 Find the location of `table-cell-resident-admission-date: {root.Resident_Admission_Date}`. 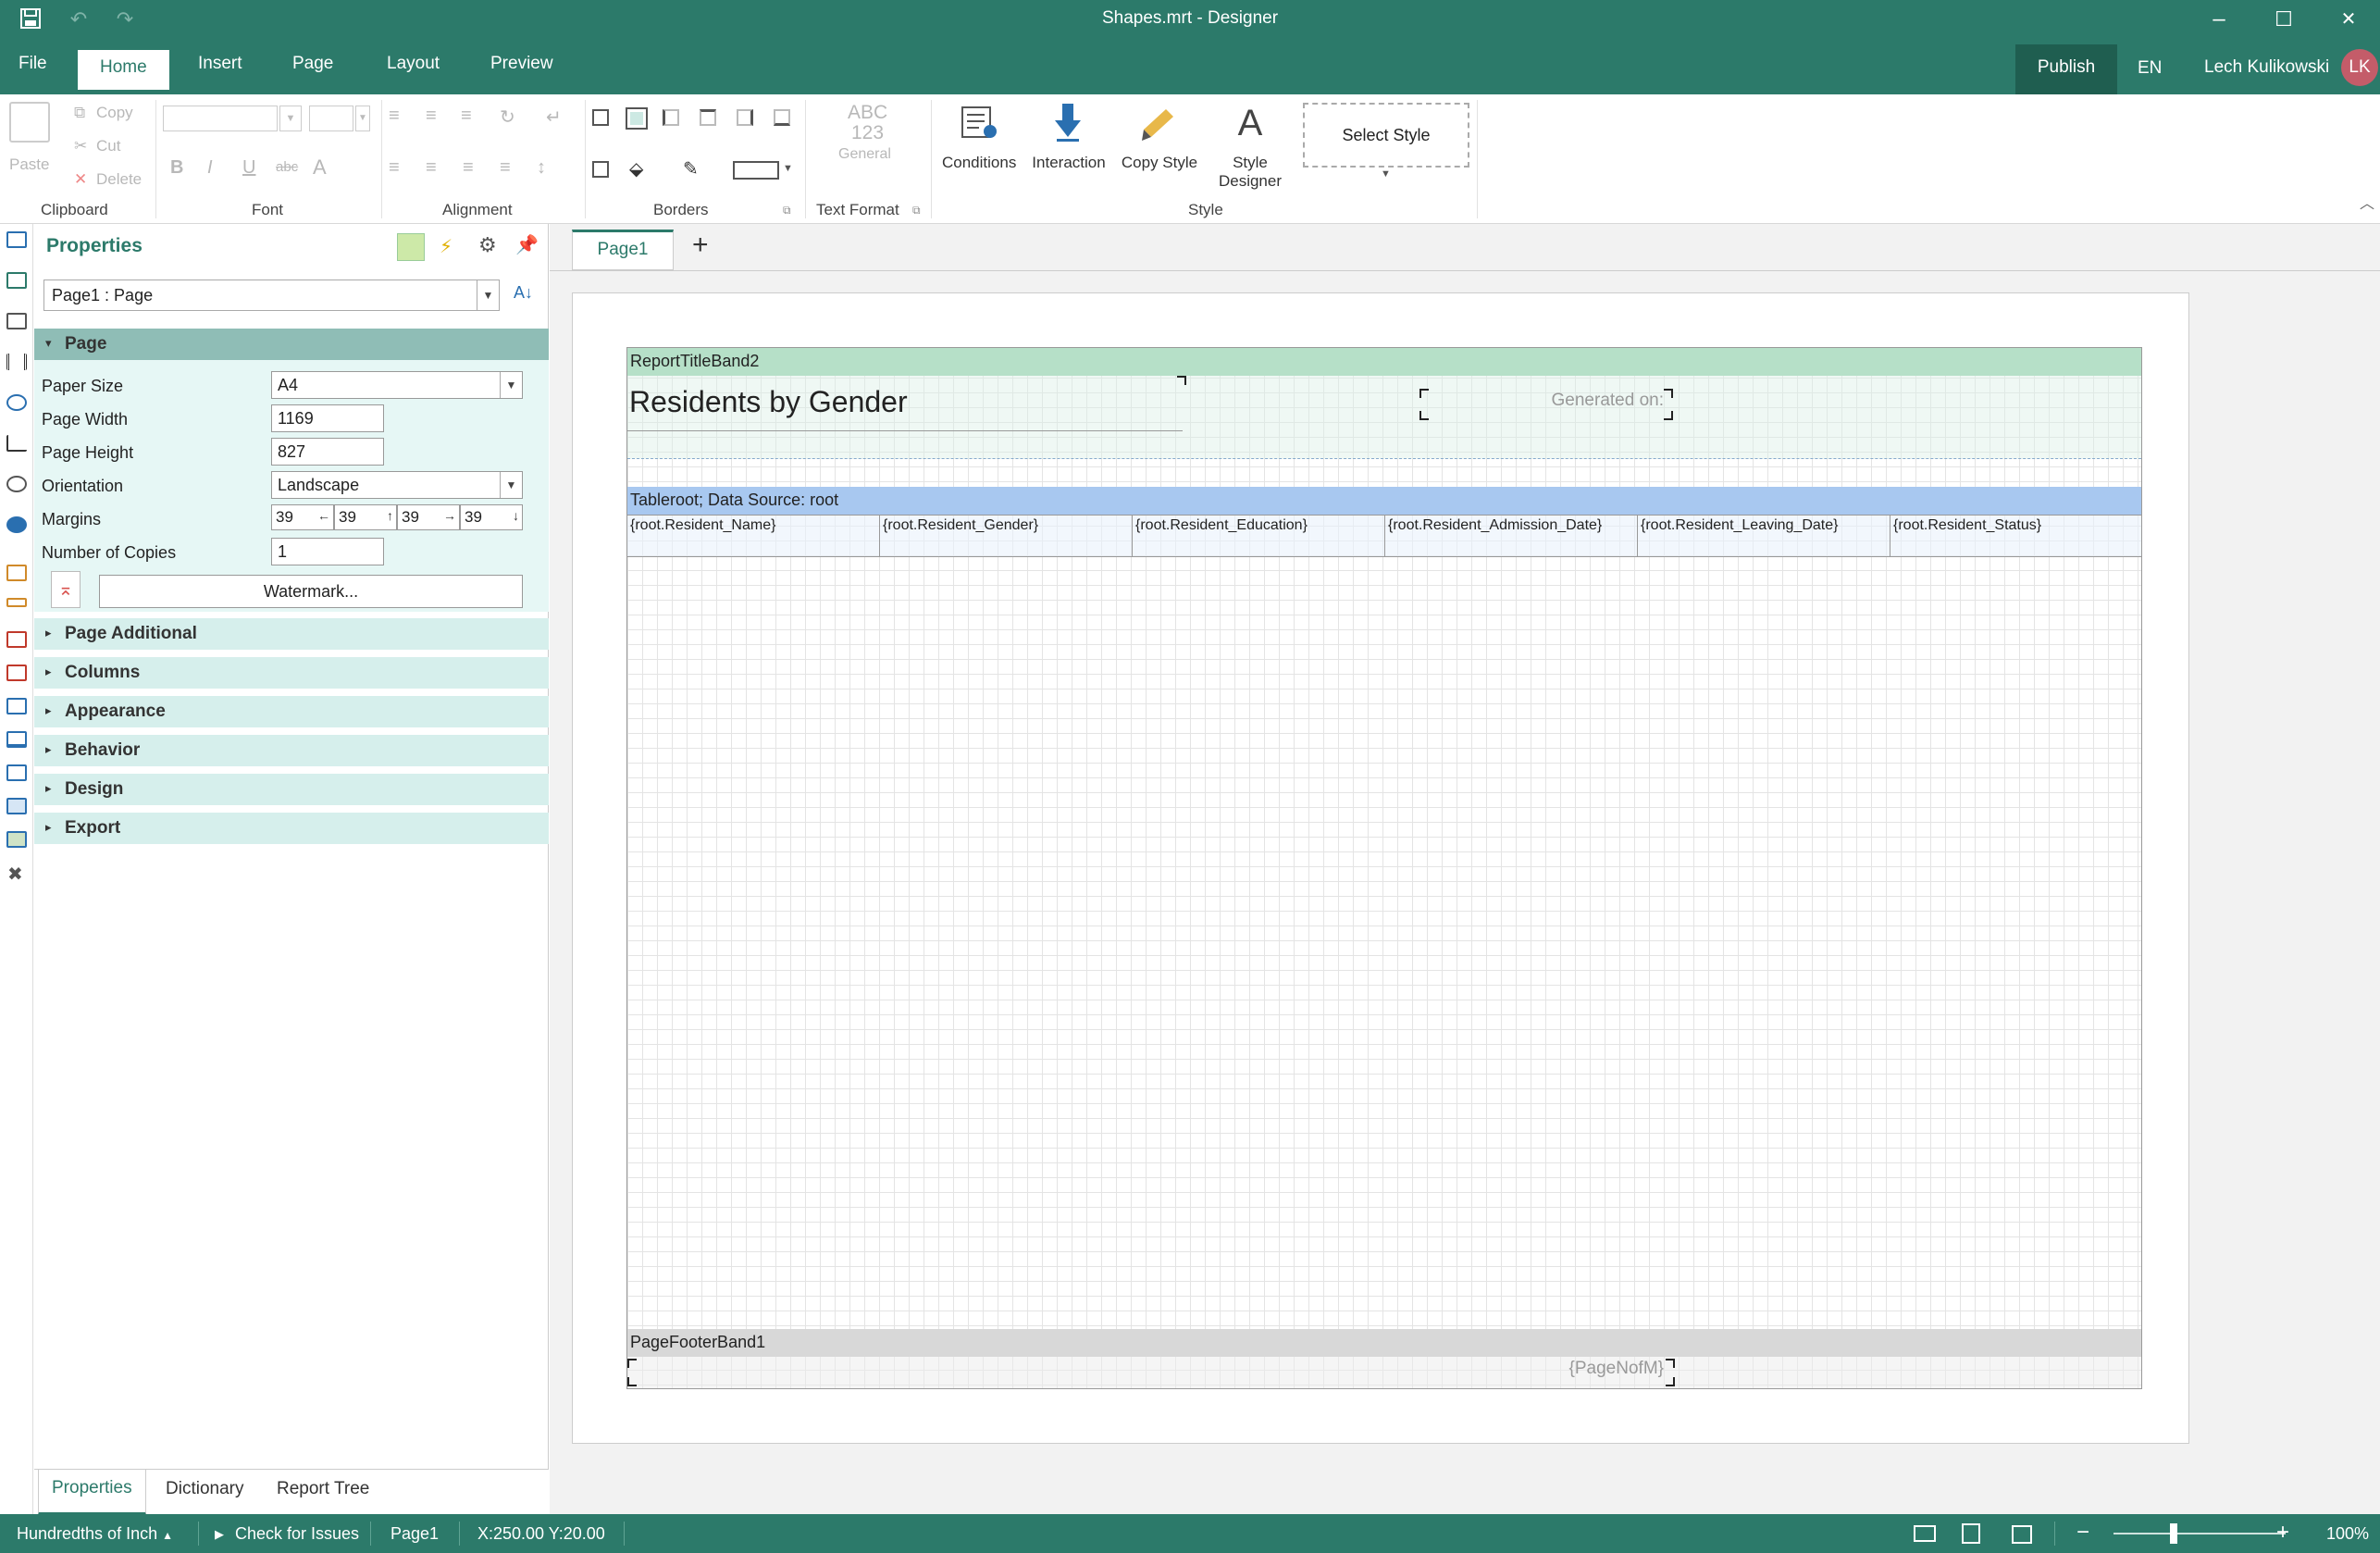

table-cell-resident-admission-date: {root.Resident_Admission_Date} is located at coordinates (1511, 536).